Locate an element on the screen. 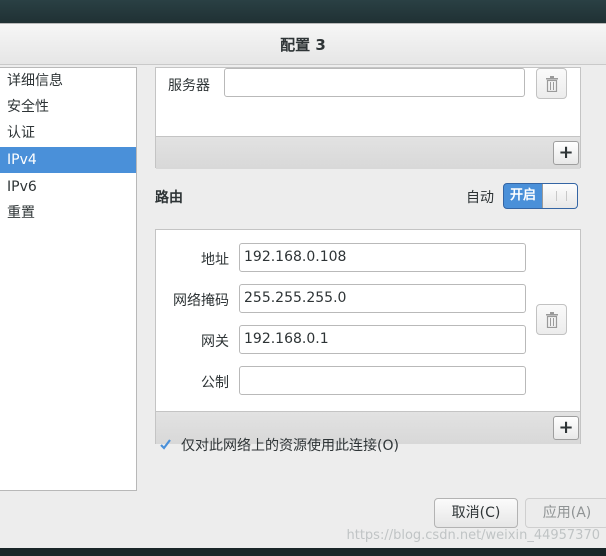 This screenshot has height=556, width=606. title-bar: 配置 3 is located at coordinates (303, 44).